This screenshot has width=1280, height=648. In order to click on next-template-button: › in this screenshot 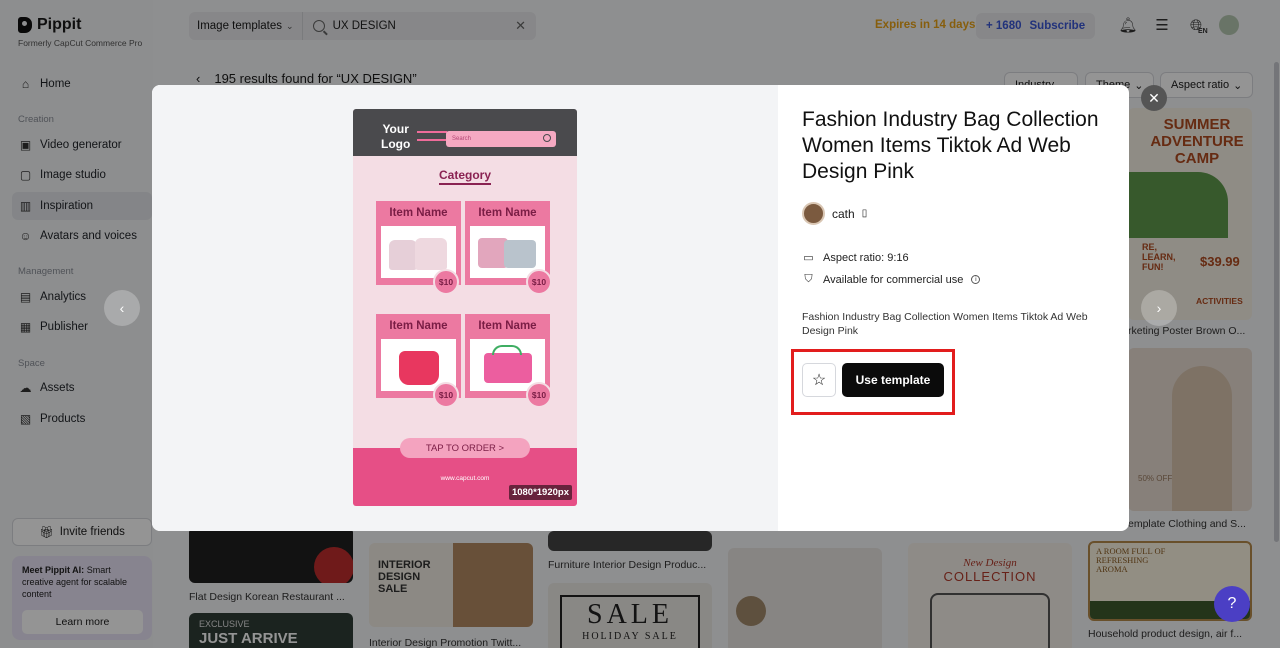, I will do `click(1159, 308)`.